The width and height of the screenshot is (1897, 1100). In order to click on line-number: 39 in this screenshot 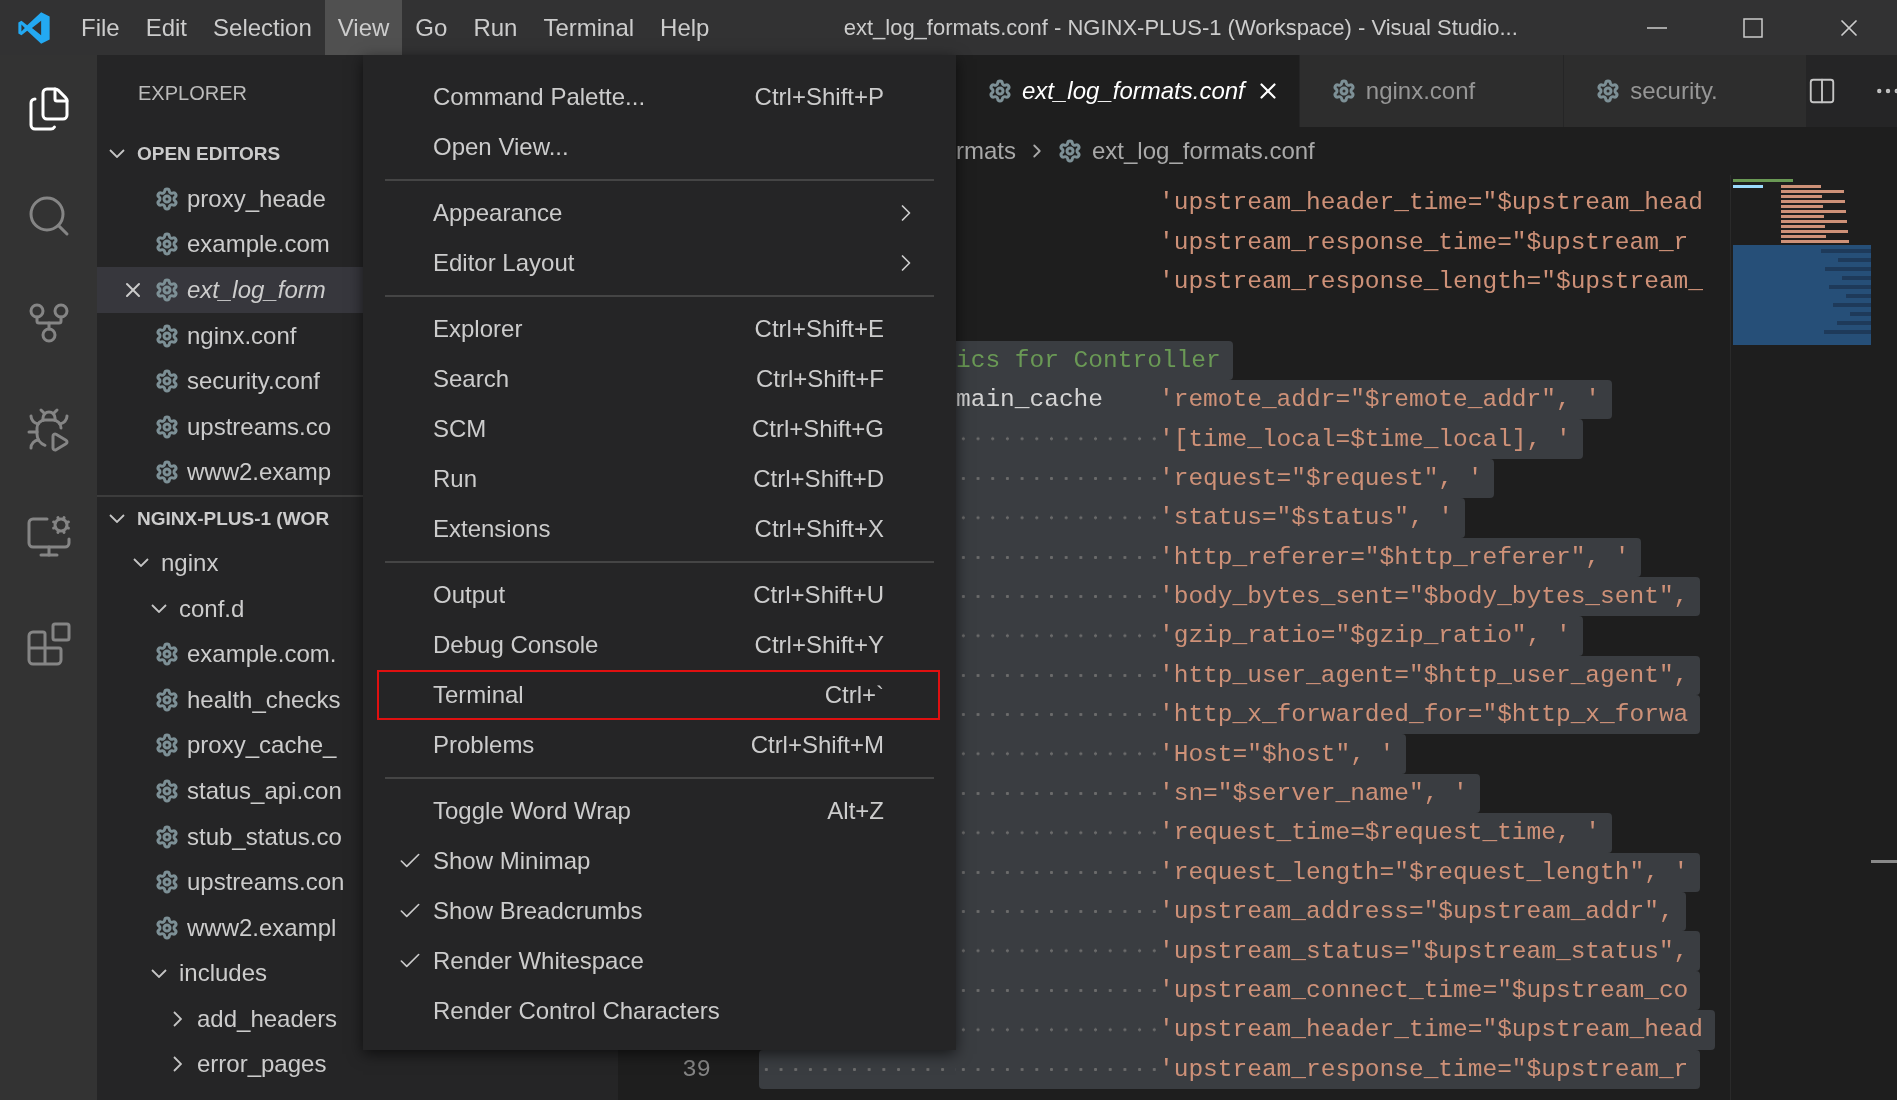, I will do `click(696, 1069)`.